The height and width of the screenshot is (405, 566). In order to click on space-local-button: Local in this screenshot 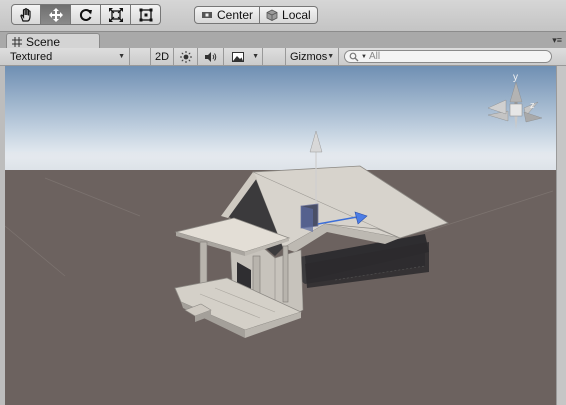, I will do `click(289, 15)`.